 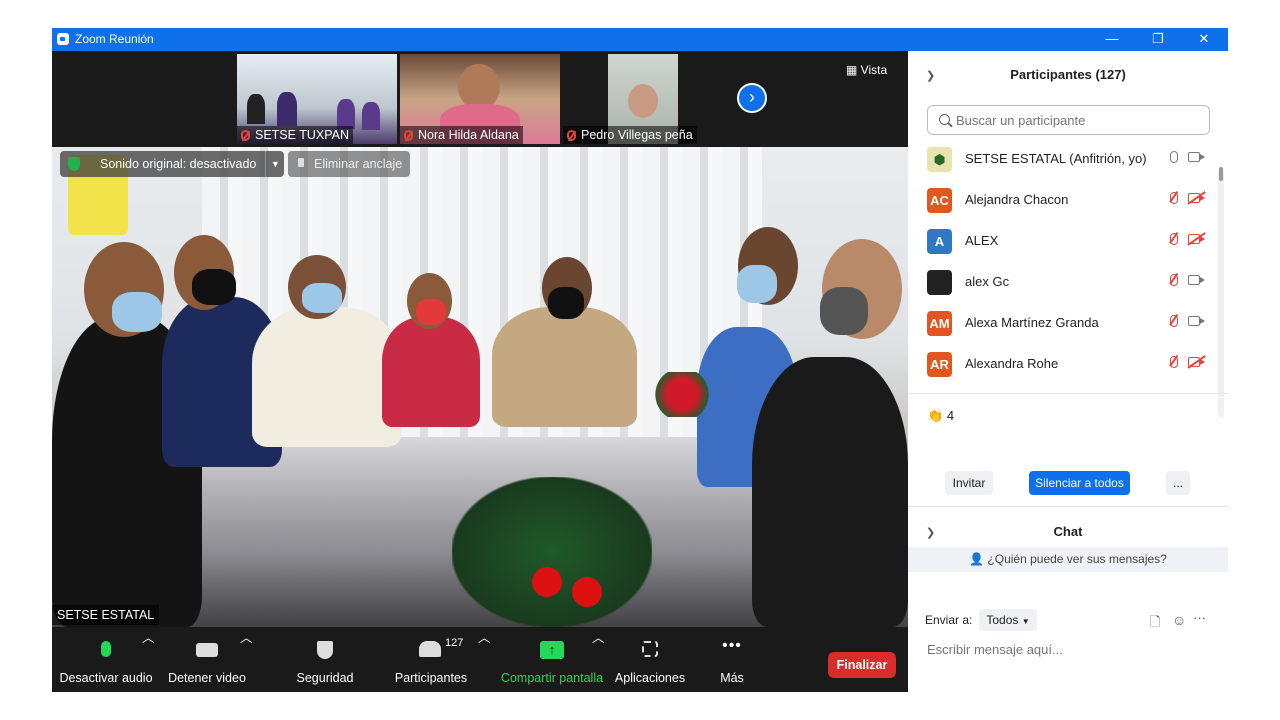 I want to click on participant-name: Alexandra Rohe, so click(x=1012, y=363).